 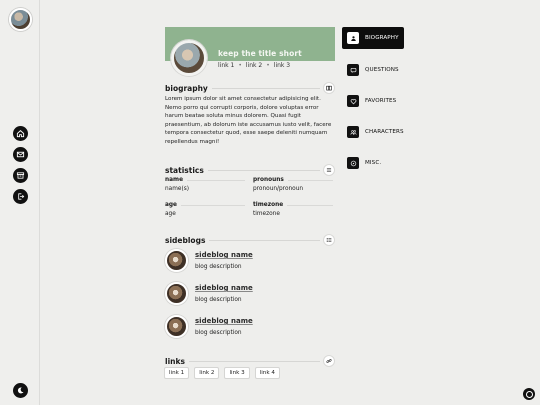 I want to click on page-title: keep the title short, so click(x=260, y=53).